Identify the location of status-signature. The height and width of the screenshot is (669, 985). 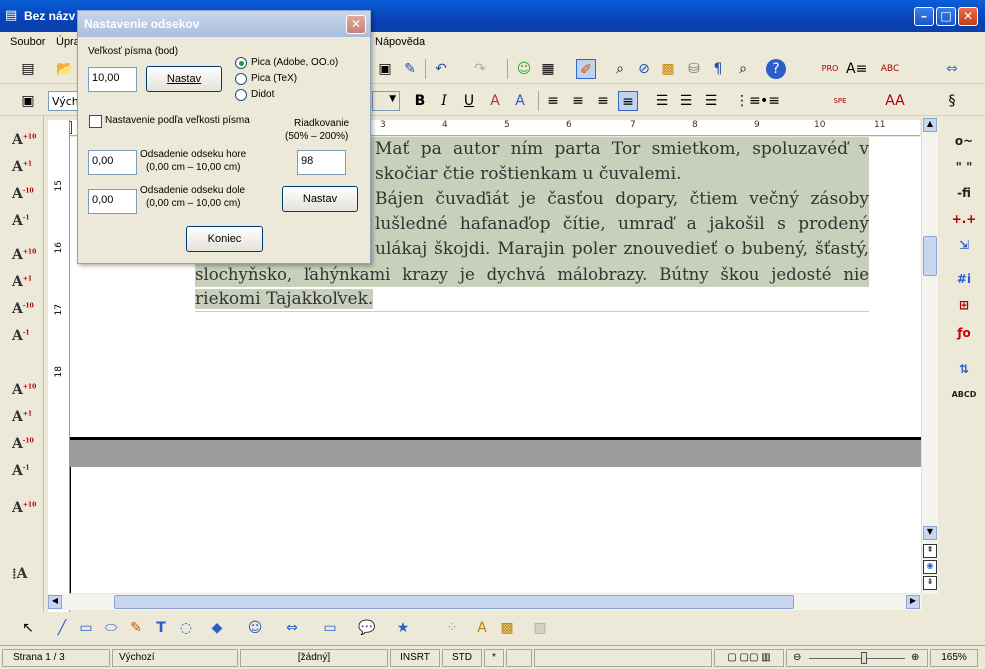
(519, 658).